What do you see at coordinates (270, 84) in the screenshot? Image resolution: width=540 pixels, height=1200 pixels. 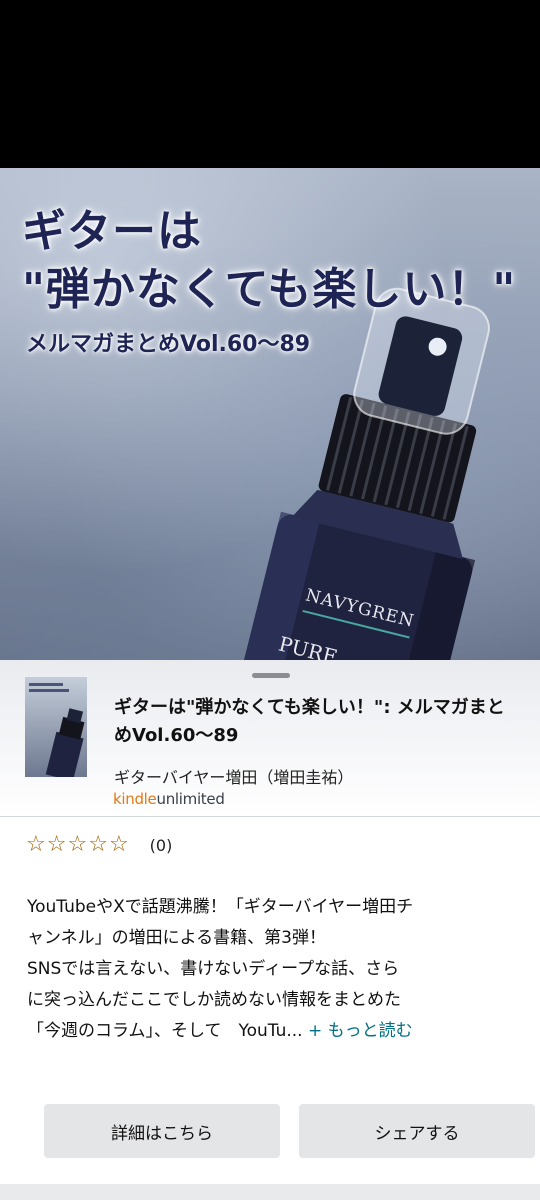 I see `top-black-bar` at bounding box center [270, 84].